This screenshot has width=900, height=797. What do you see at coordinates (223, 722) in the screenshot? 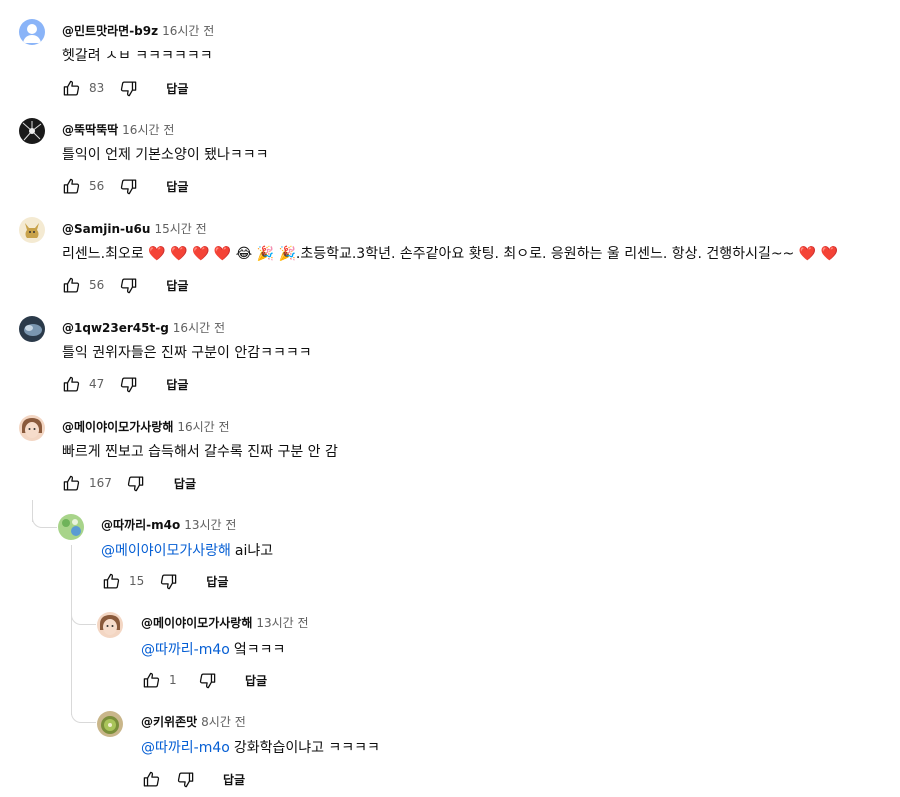
I see `reply-time: 8시간 전` at bounding box center [223, 722].